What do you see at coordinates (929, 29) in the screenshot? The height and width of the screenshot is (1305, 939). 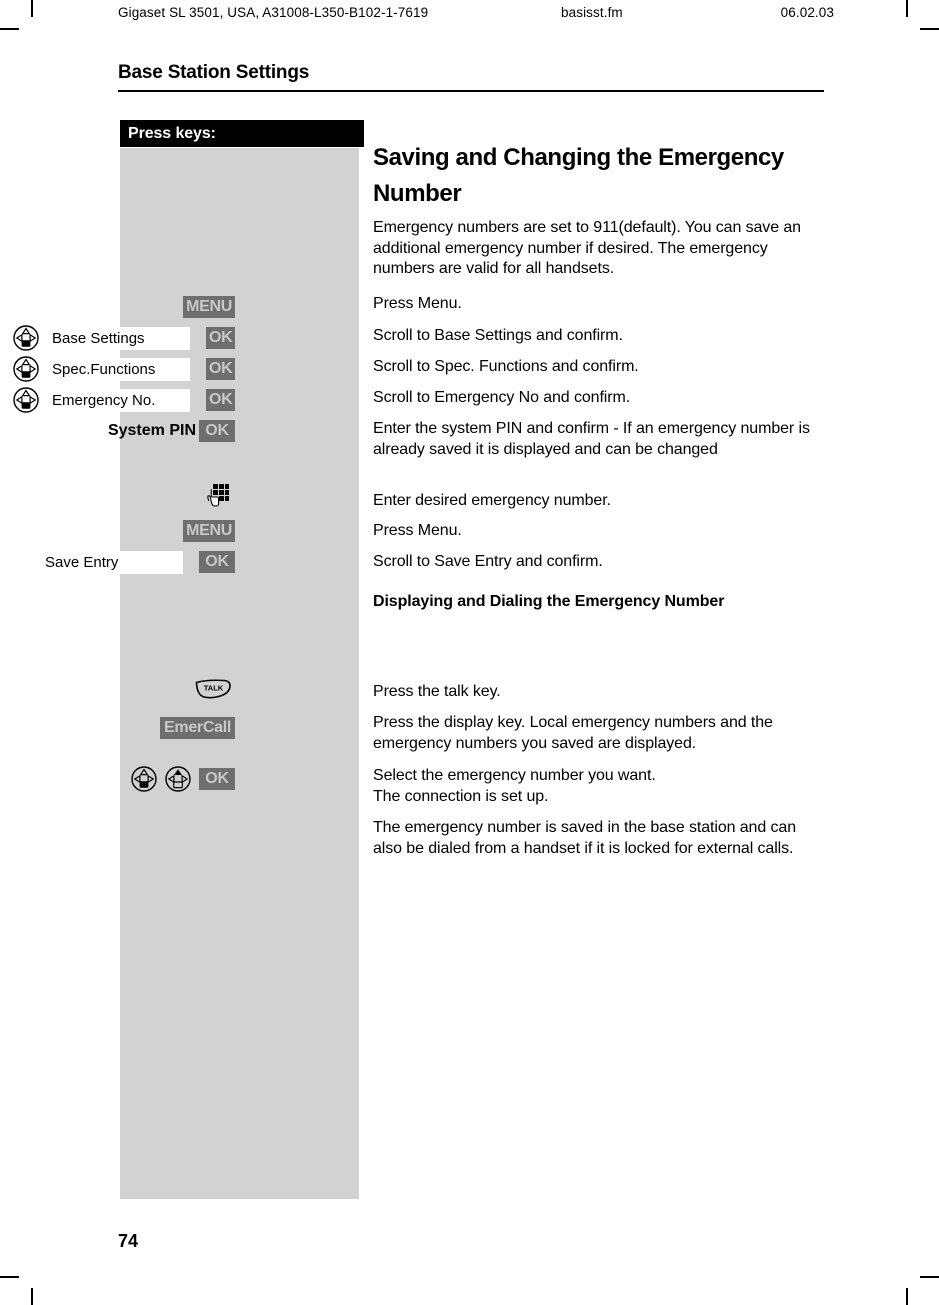 I see `crop-mark-top-right-horizontal` at bounding box center [929, 29].